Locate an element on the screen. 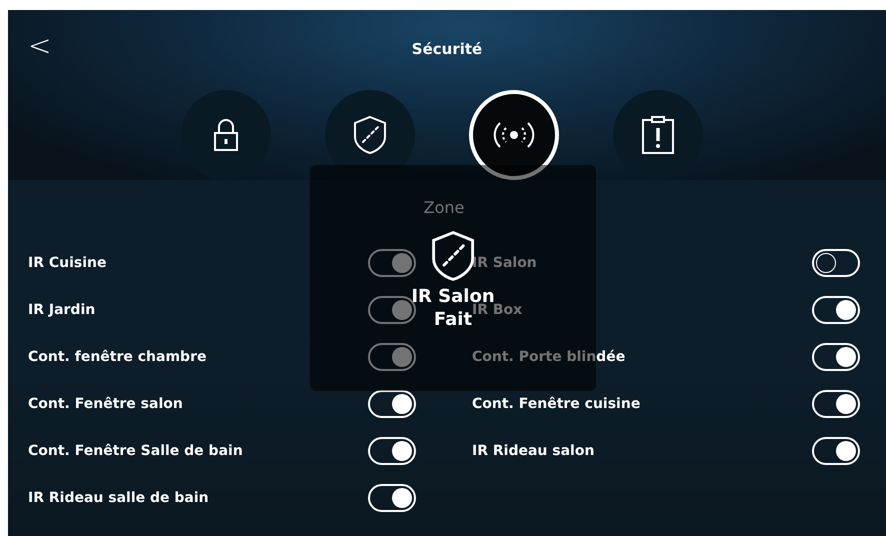 The image size is (886, 536). signal-icon is located at coordinates (514, 135).